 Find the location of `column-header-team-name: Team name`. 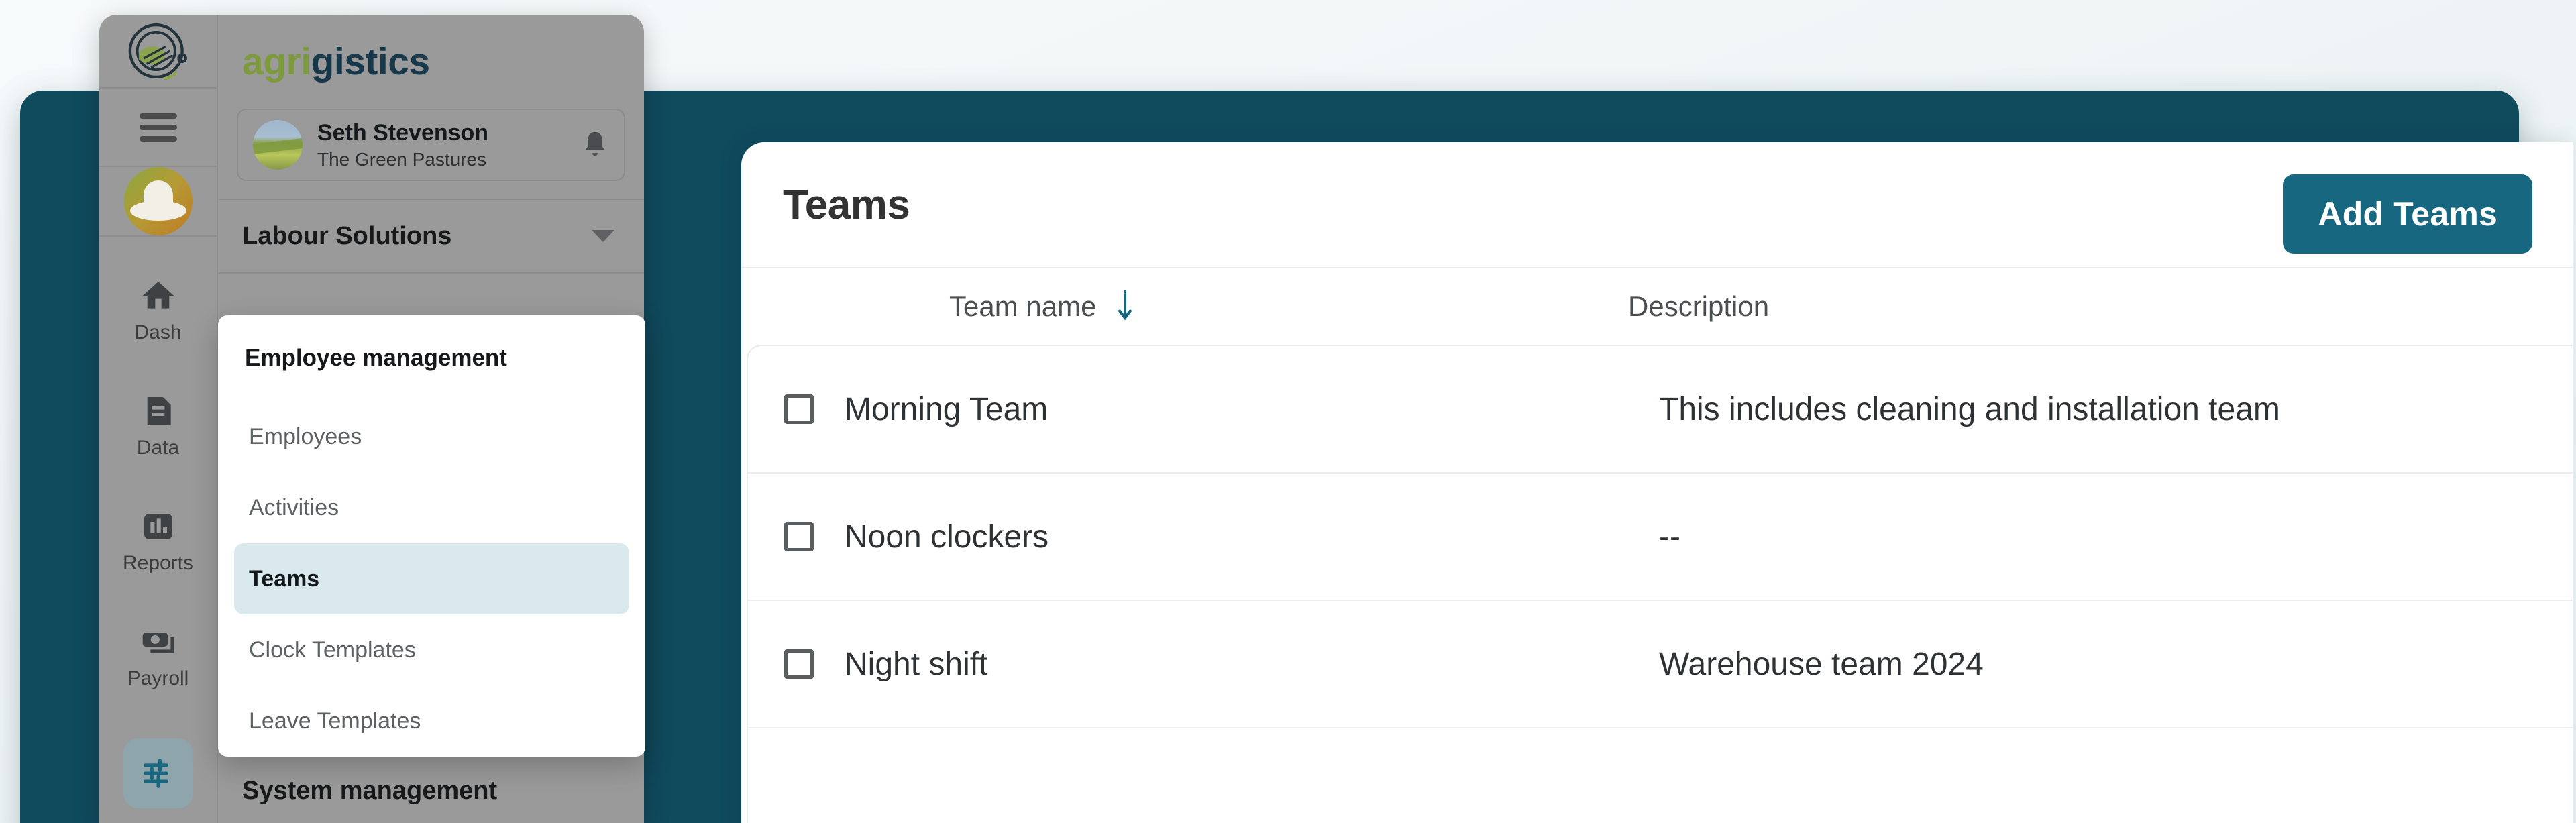

column-header-team-name: Team name is located at coordinates (1205, 307).